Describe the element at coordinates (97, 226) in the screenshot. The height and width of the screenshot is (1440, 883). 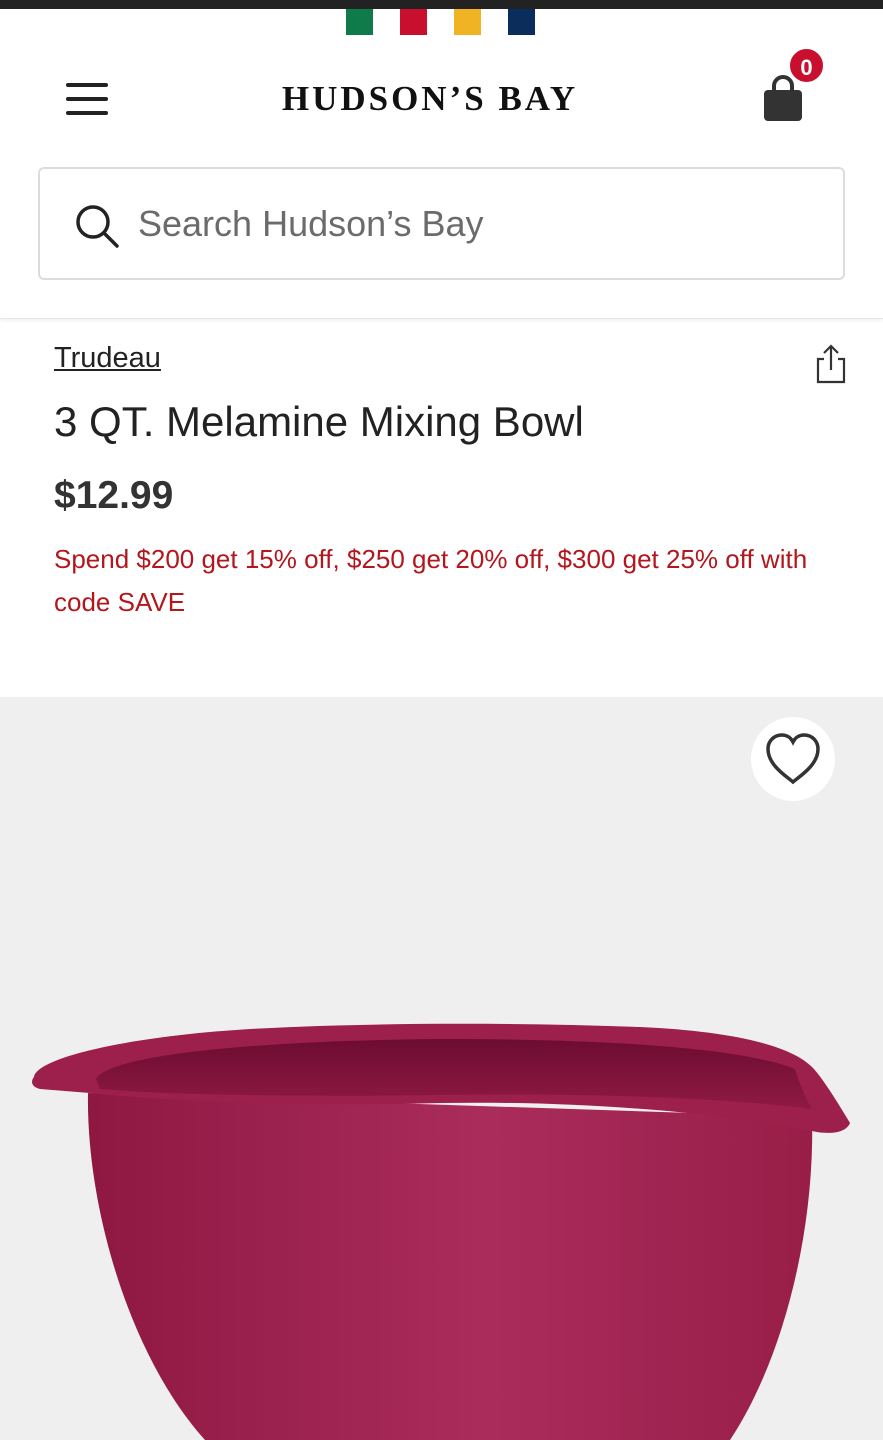
I see `search-icon` at that location.